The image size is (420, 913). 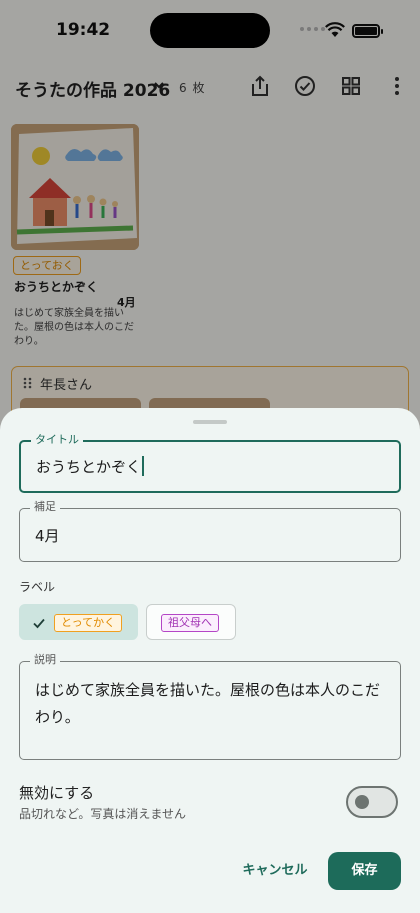 What do you see at coordinates (57, 793) in the screenshot?
I see `disable-toggle-title: 無効にする` at bounding box center [57, 793].